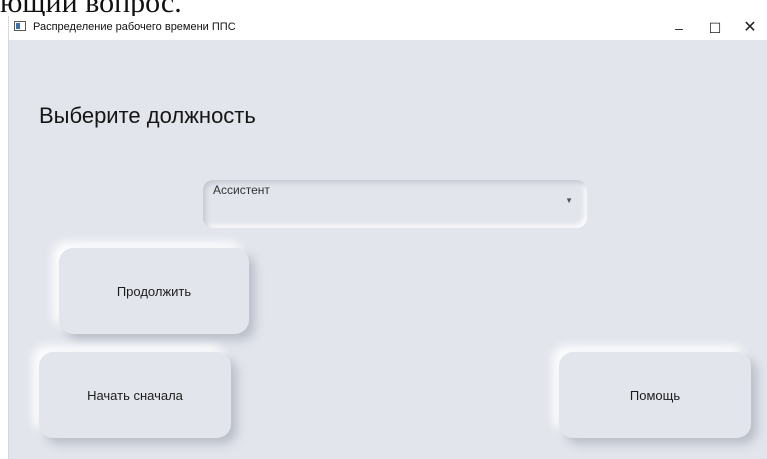 This screenshot has width=767, height=459. Describe the element at coordinates (715, 28) in the screenshot. I see `maximize-button: ☐` at that location.